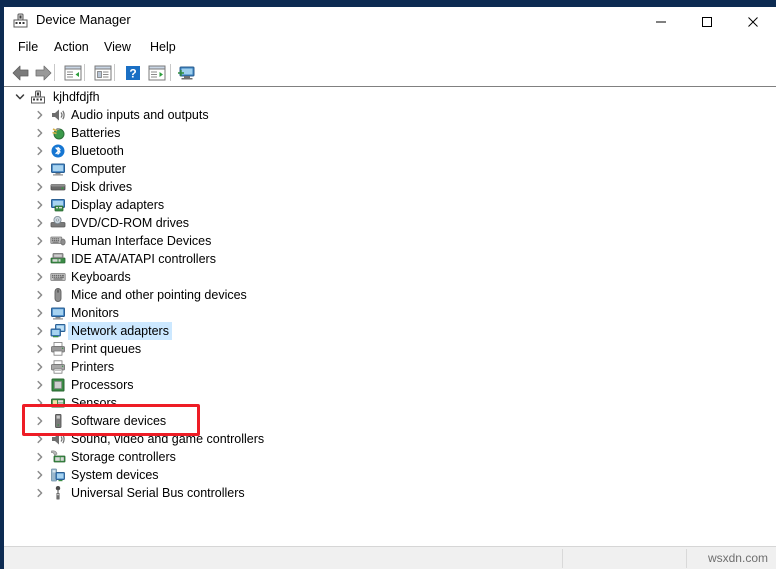 This screenshot has height=569, width=776. Describe the element at coordinates (390, 205) in the screenshot. I see `tree-item-display-adapters: Display adapters` at that location.